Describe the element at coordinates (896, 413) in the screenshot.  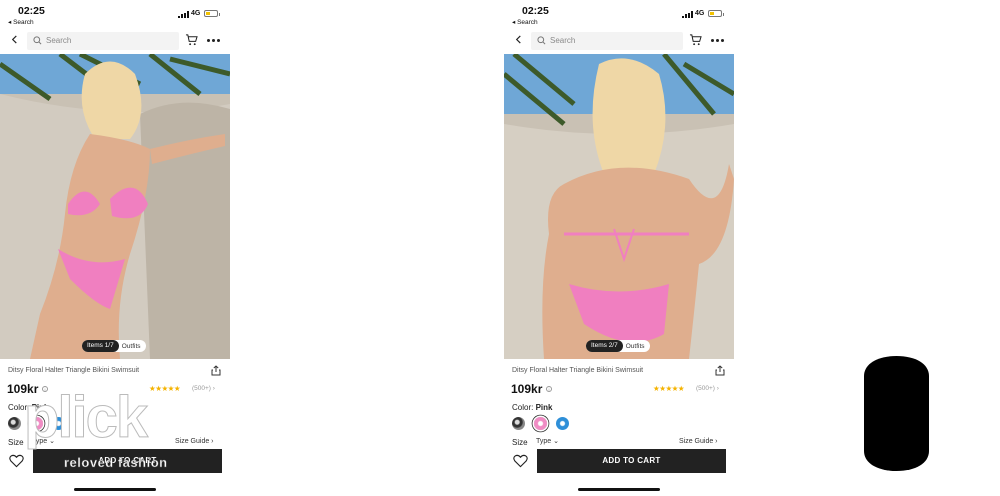
I see `black-shape` at that location.